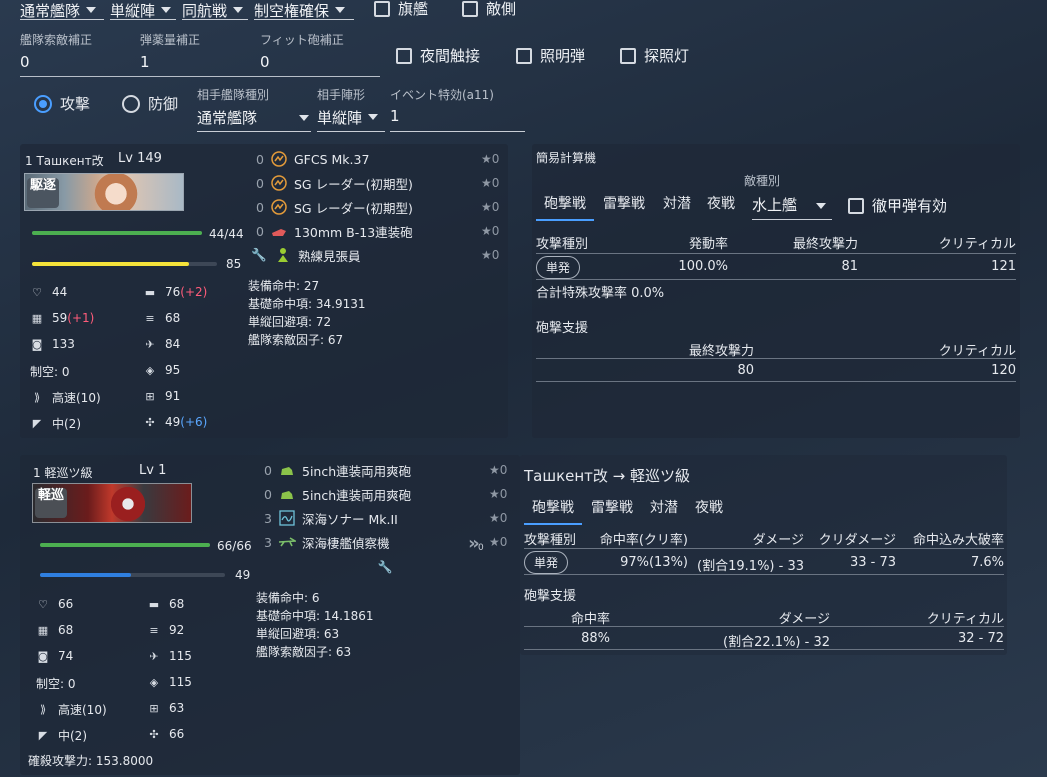 The image size is (1047, 777). Describe the element at coordinates (612, 507) in the screenshot. I see `enemy-tab-torpedo: 雷撃戦` at that location.